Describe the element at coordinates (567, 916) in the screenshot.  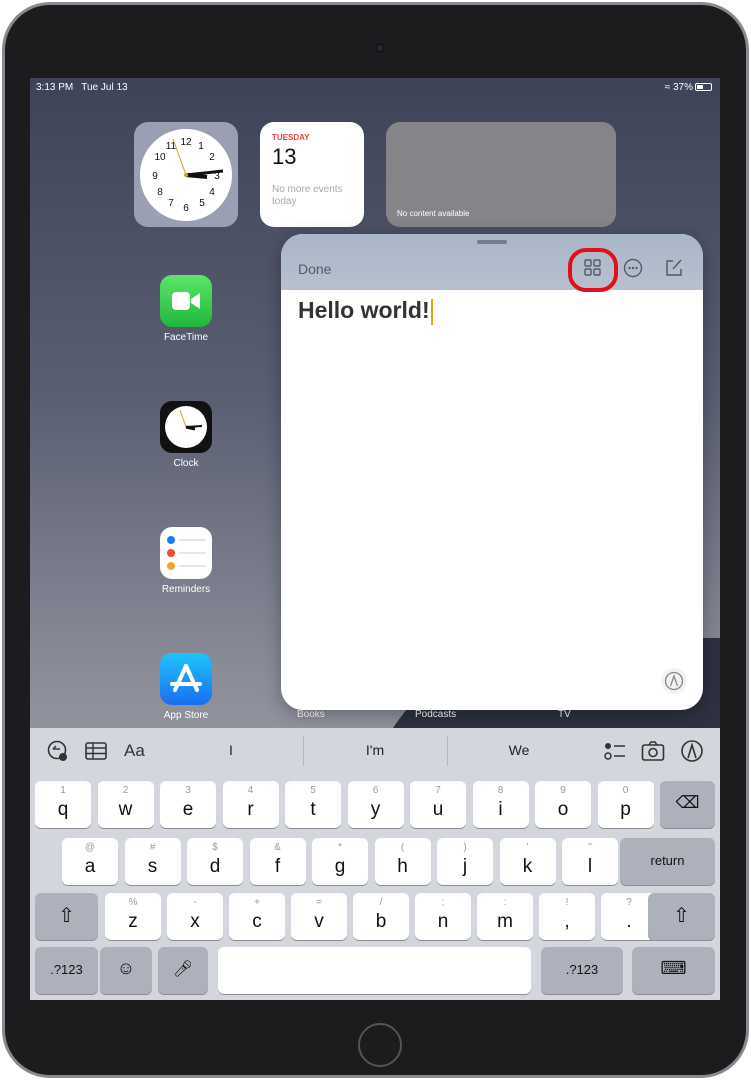
I see `key-comma: !,` at that location.